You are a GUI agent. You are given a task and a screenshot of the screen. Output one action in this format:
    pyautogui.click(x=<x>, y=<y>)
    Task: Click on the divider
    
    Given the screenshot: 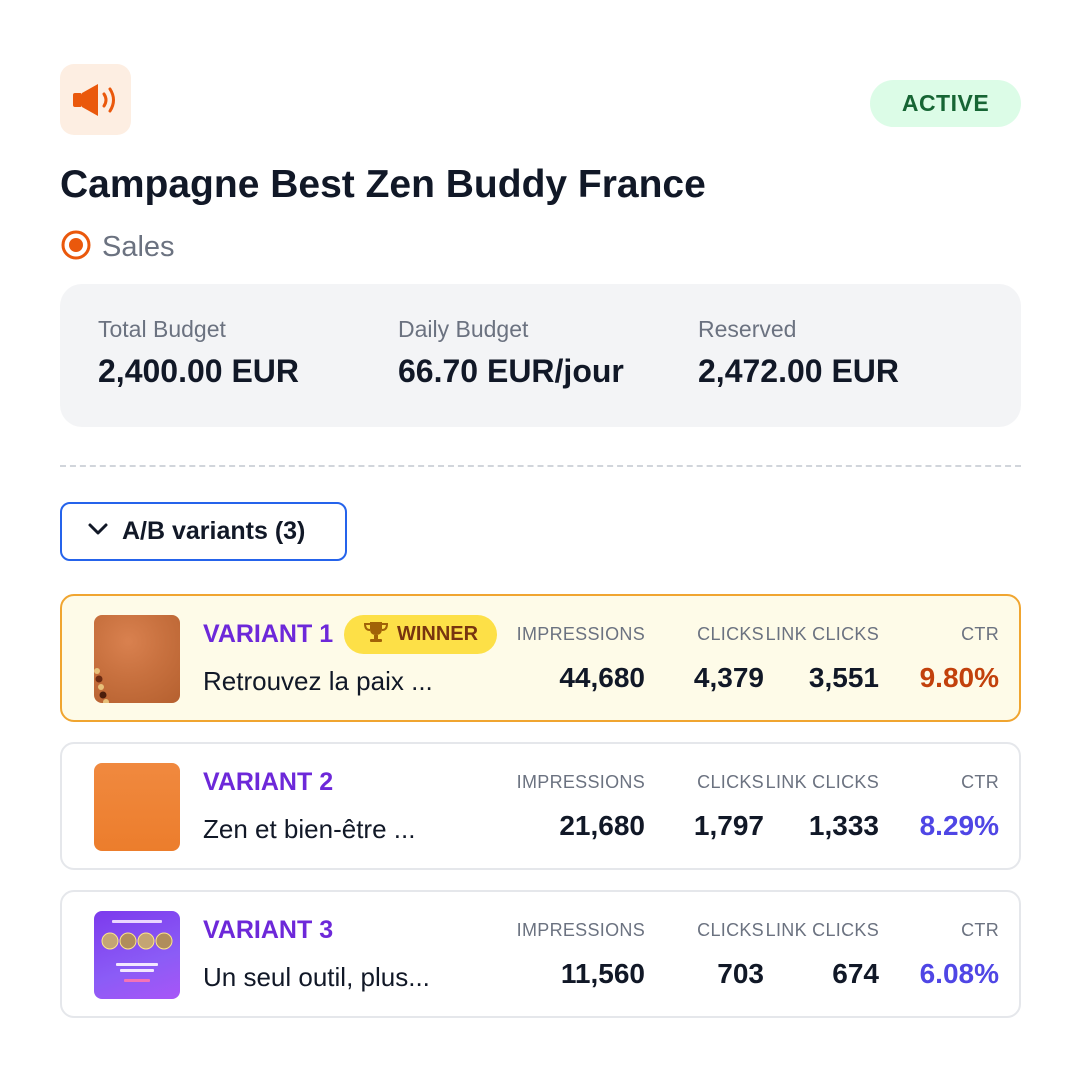 What is the action you would take?
    pyautogui.click(x=540, y=466)
    